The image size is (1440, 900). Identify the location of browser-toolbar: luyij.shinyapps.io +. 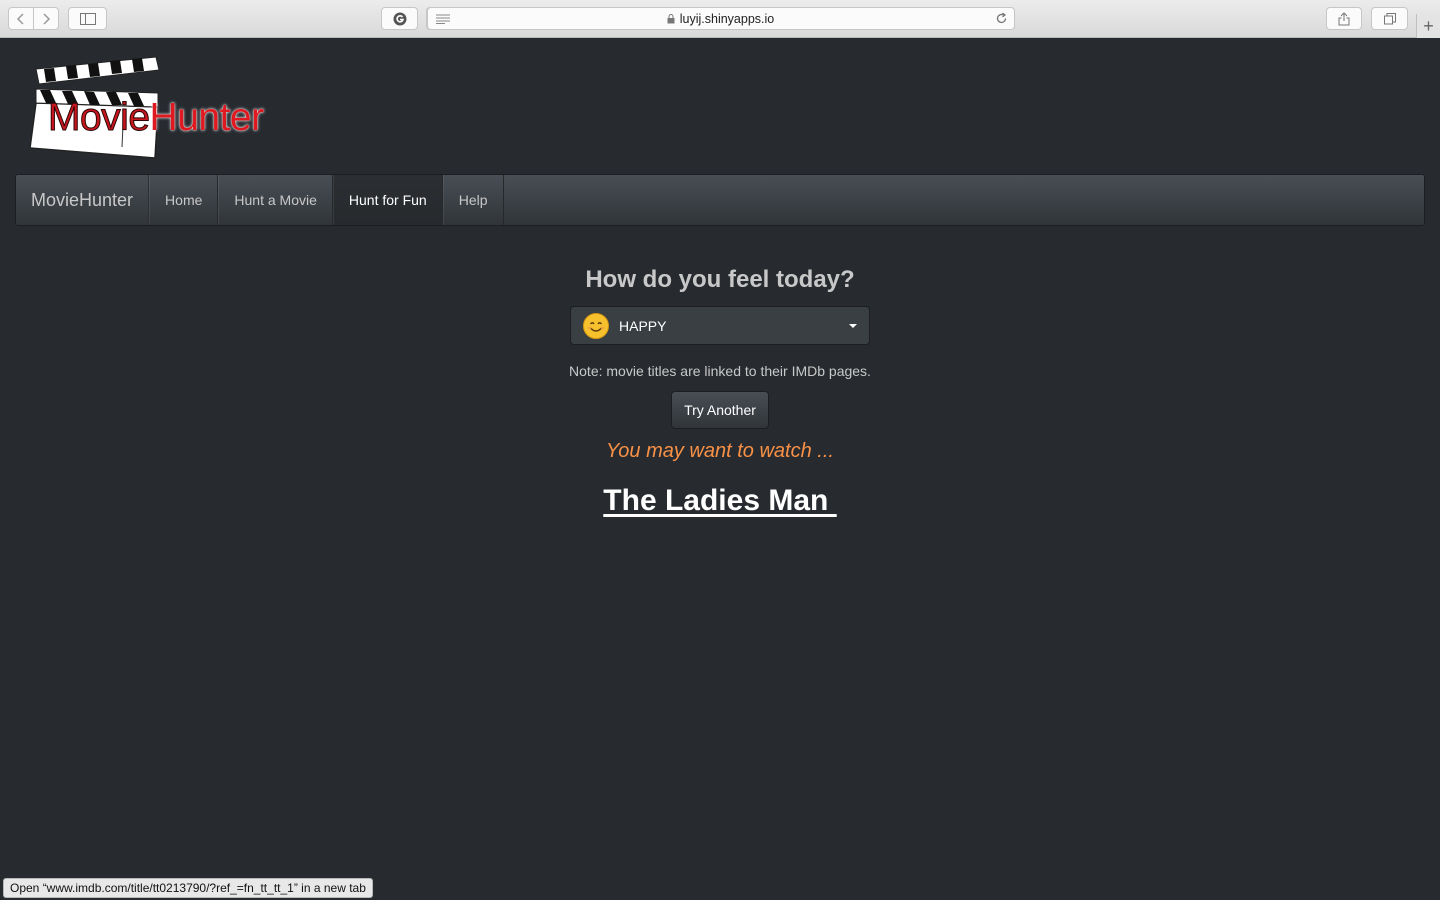
(720, 19).